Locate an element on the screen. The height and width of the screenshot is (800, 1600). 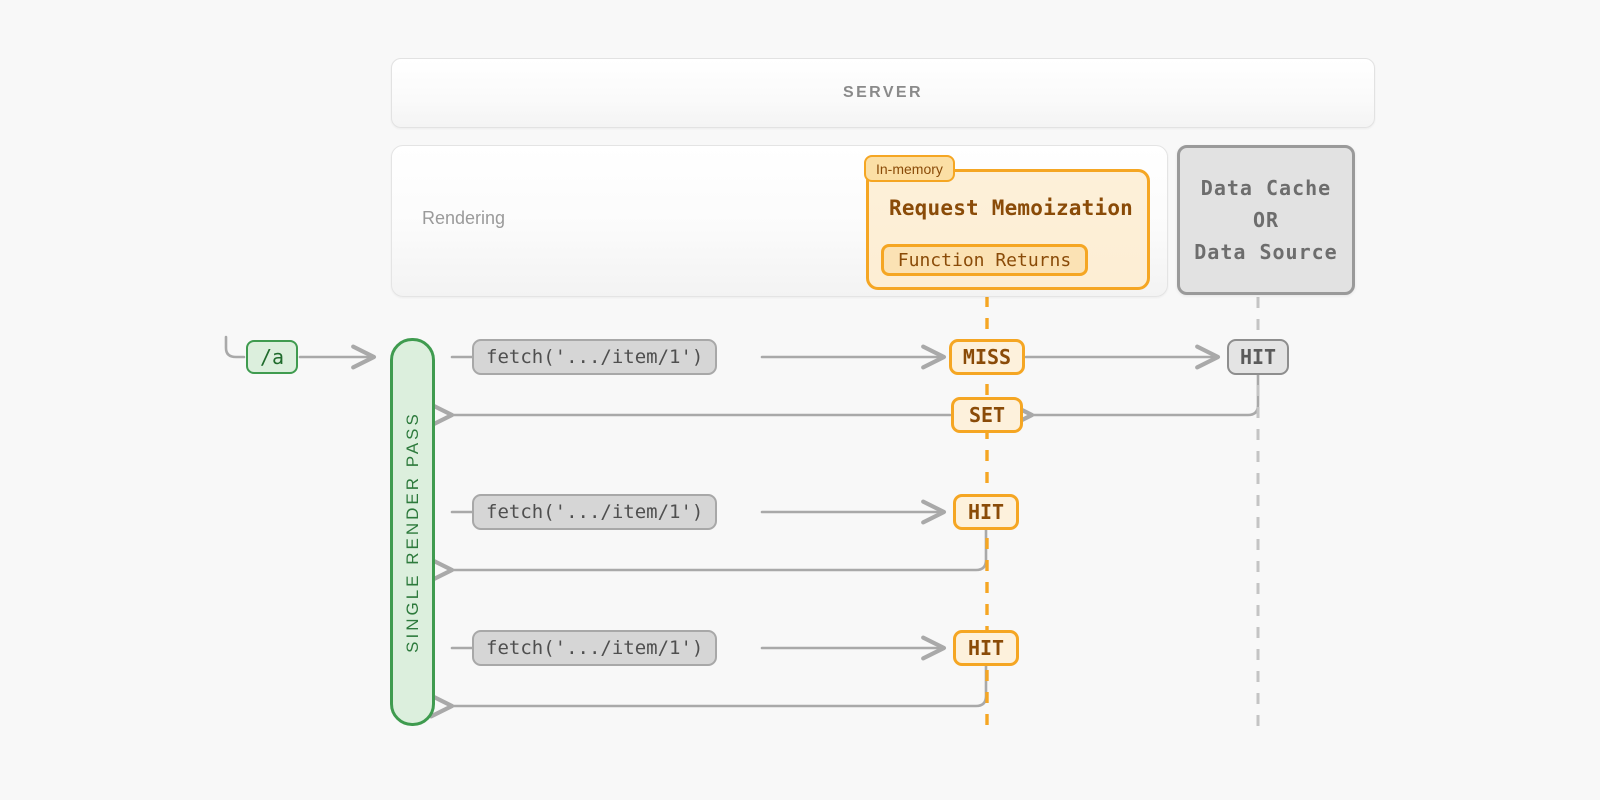
route-pill-a: /a is located at coordinates (272, 357).